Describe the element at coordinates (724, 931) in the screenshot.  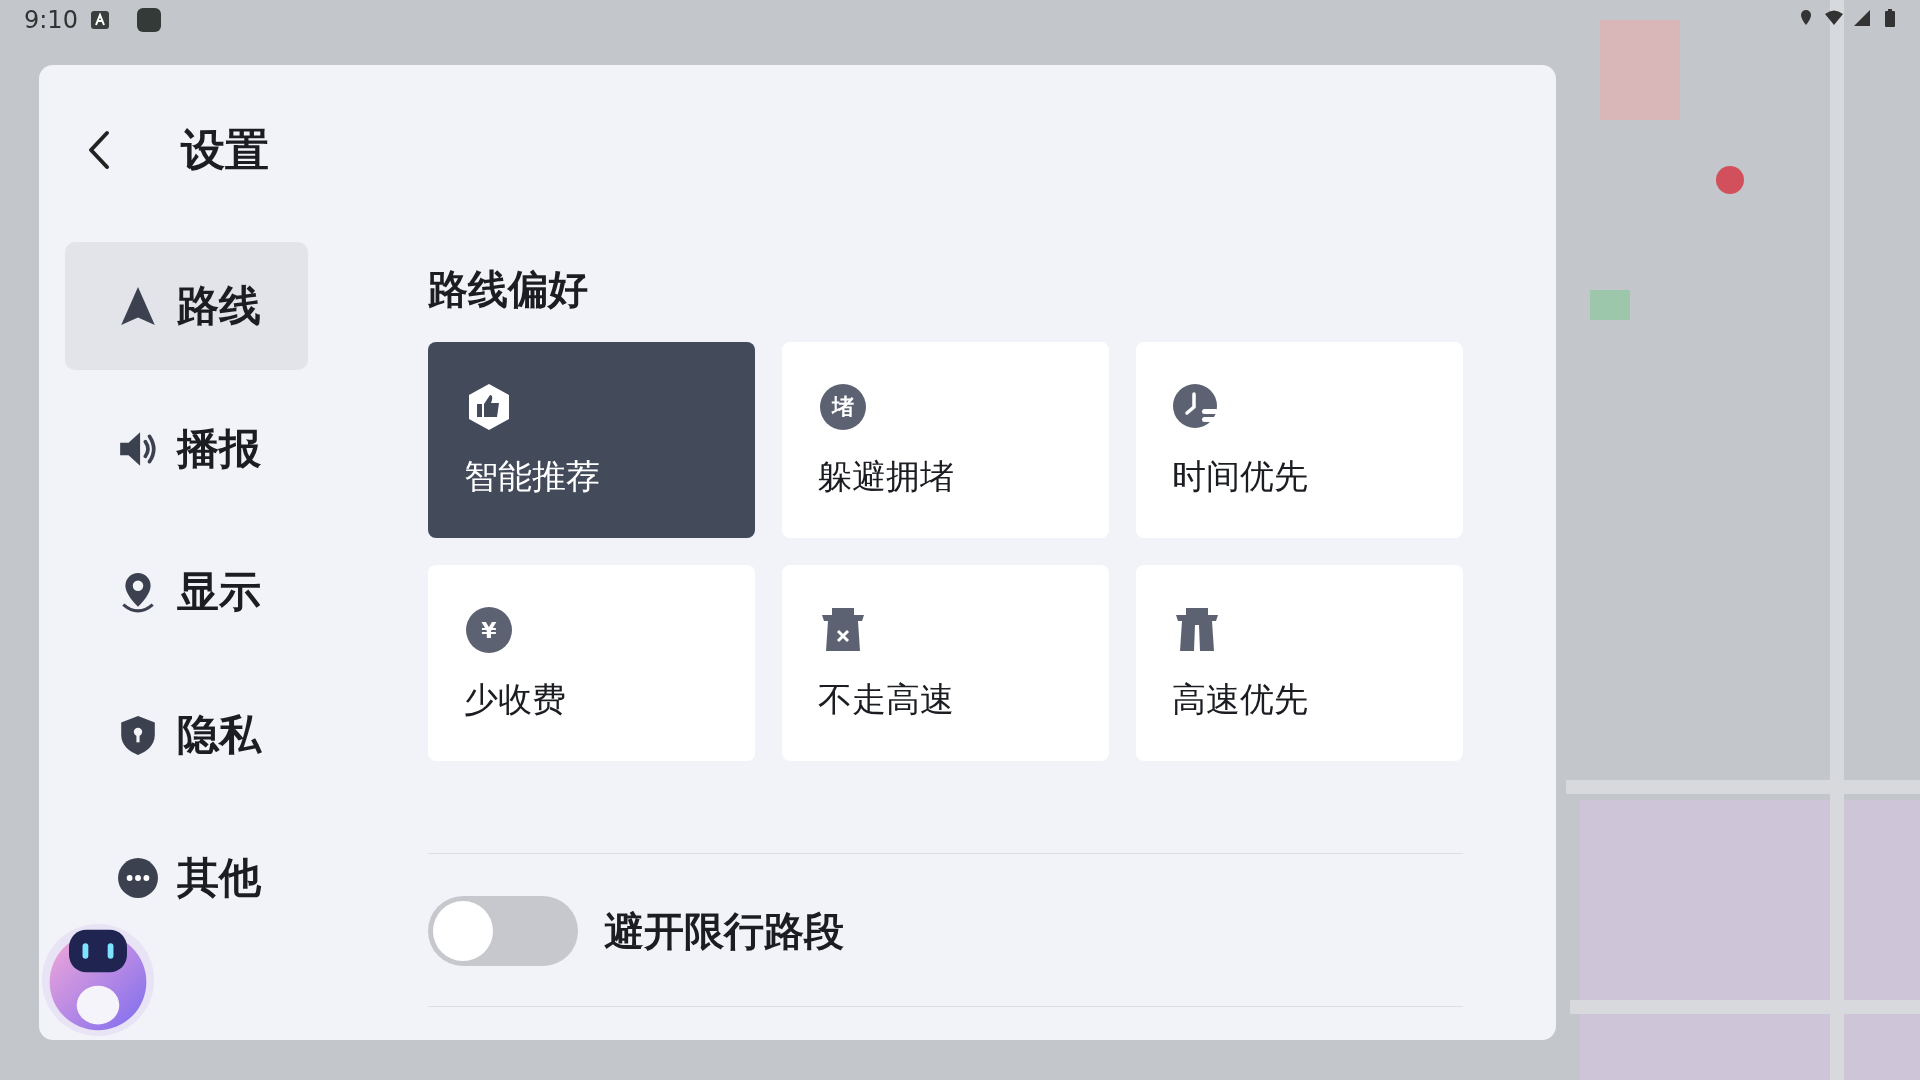
I see `toggle-label: 避开限行路段` at that location.